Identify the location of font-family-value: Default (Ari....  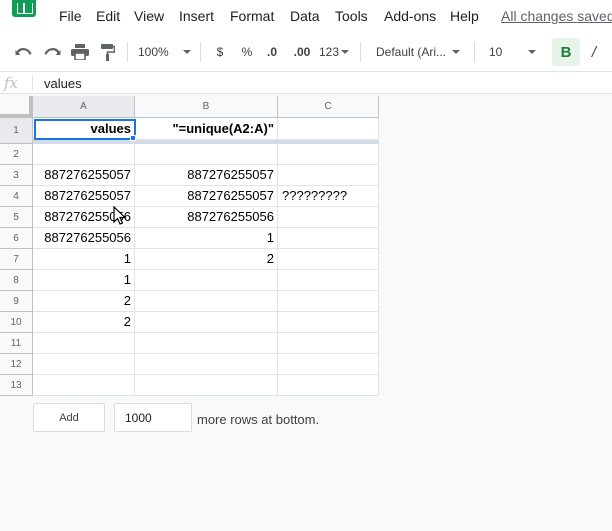
(411, 52).